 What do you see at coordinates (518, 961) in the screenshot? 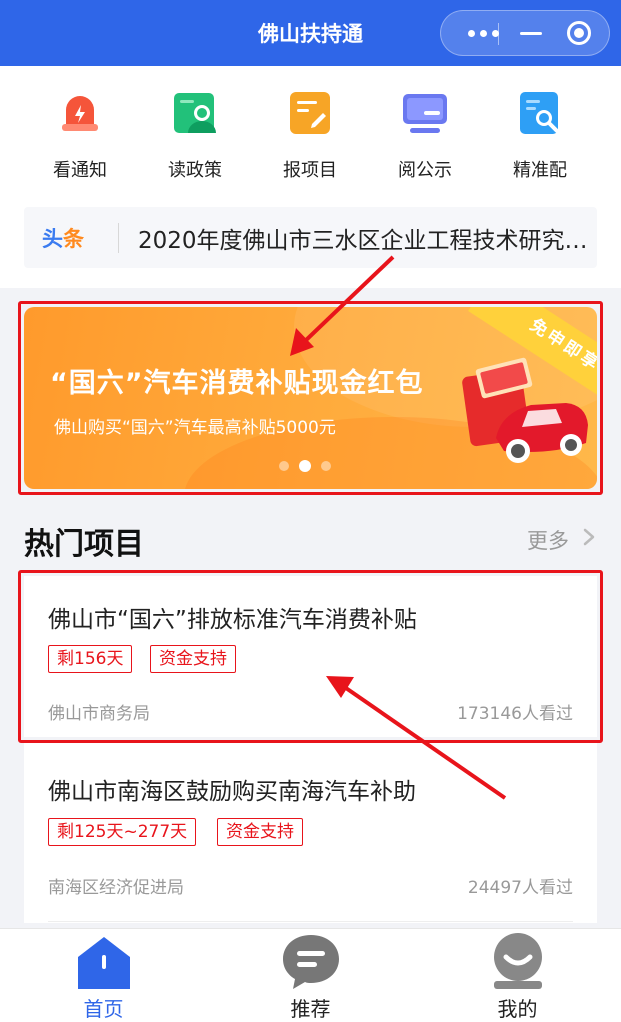
I see `user-smile-icon` at bounding box center [518, 961].